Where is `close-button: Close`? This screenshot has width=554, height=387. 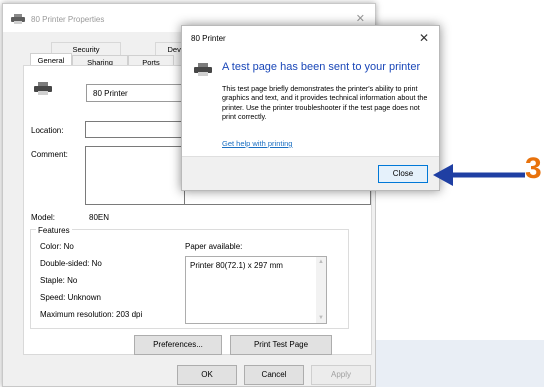
close-button: Close is located at coordinates (403, 174).